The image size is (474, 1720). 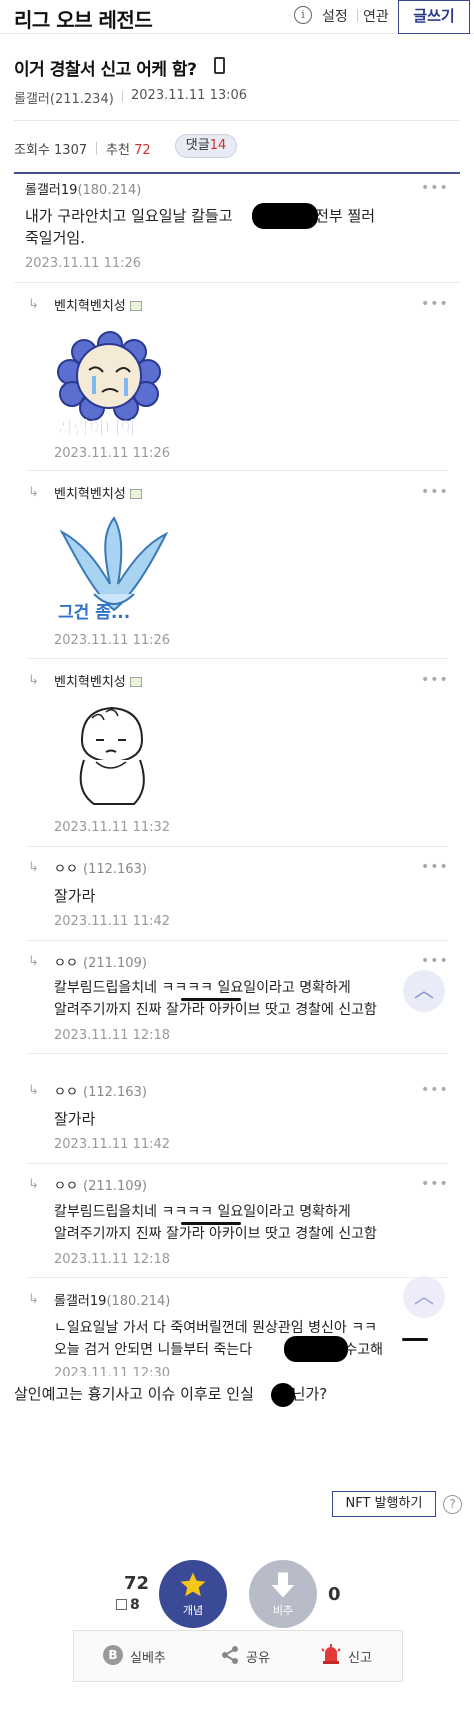 I want to click on header-divider, so click(x=357, y=15).